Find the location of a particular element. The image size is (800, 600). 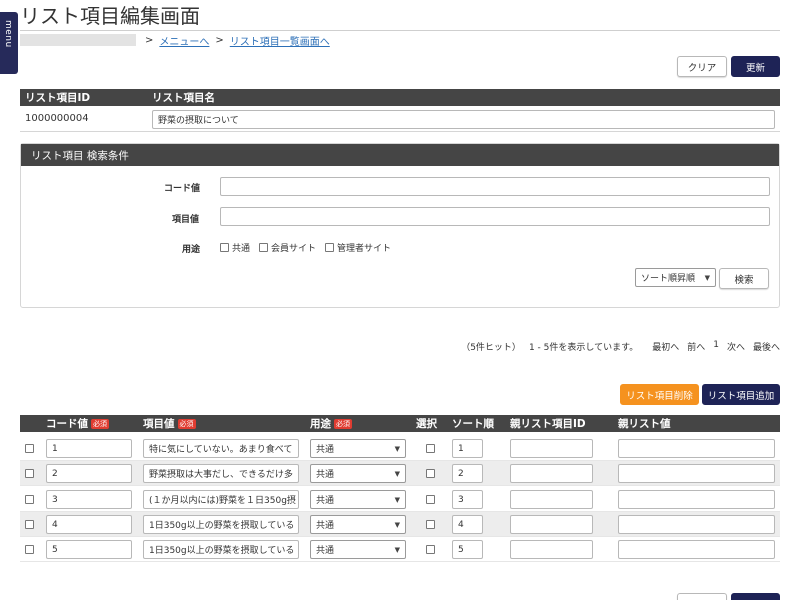

sort-input: 3 is located at coordinates (467, 499).